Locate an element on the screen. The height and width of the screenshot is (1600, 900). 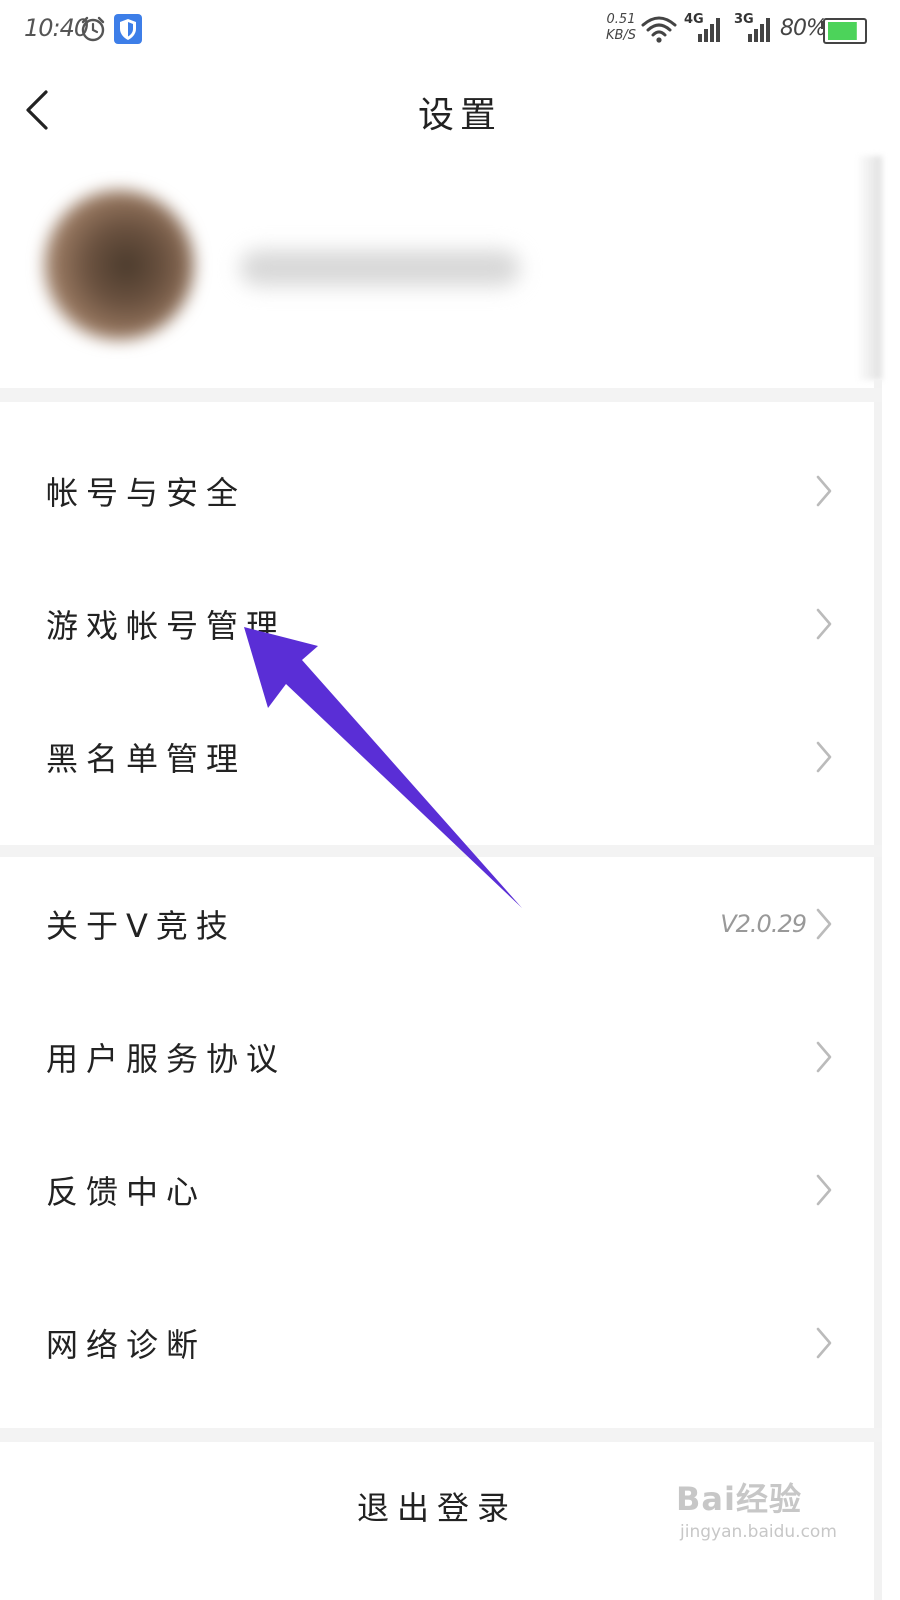
settings-item-label: 网络诊断 is located at coordinates (126, 1344).